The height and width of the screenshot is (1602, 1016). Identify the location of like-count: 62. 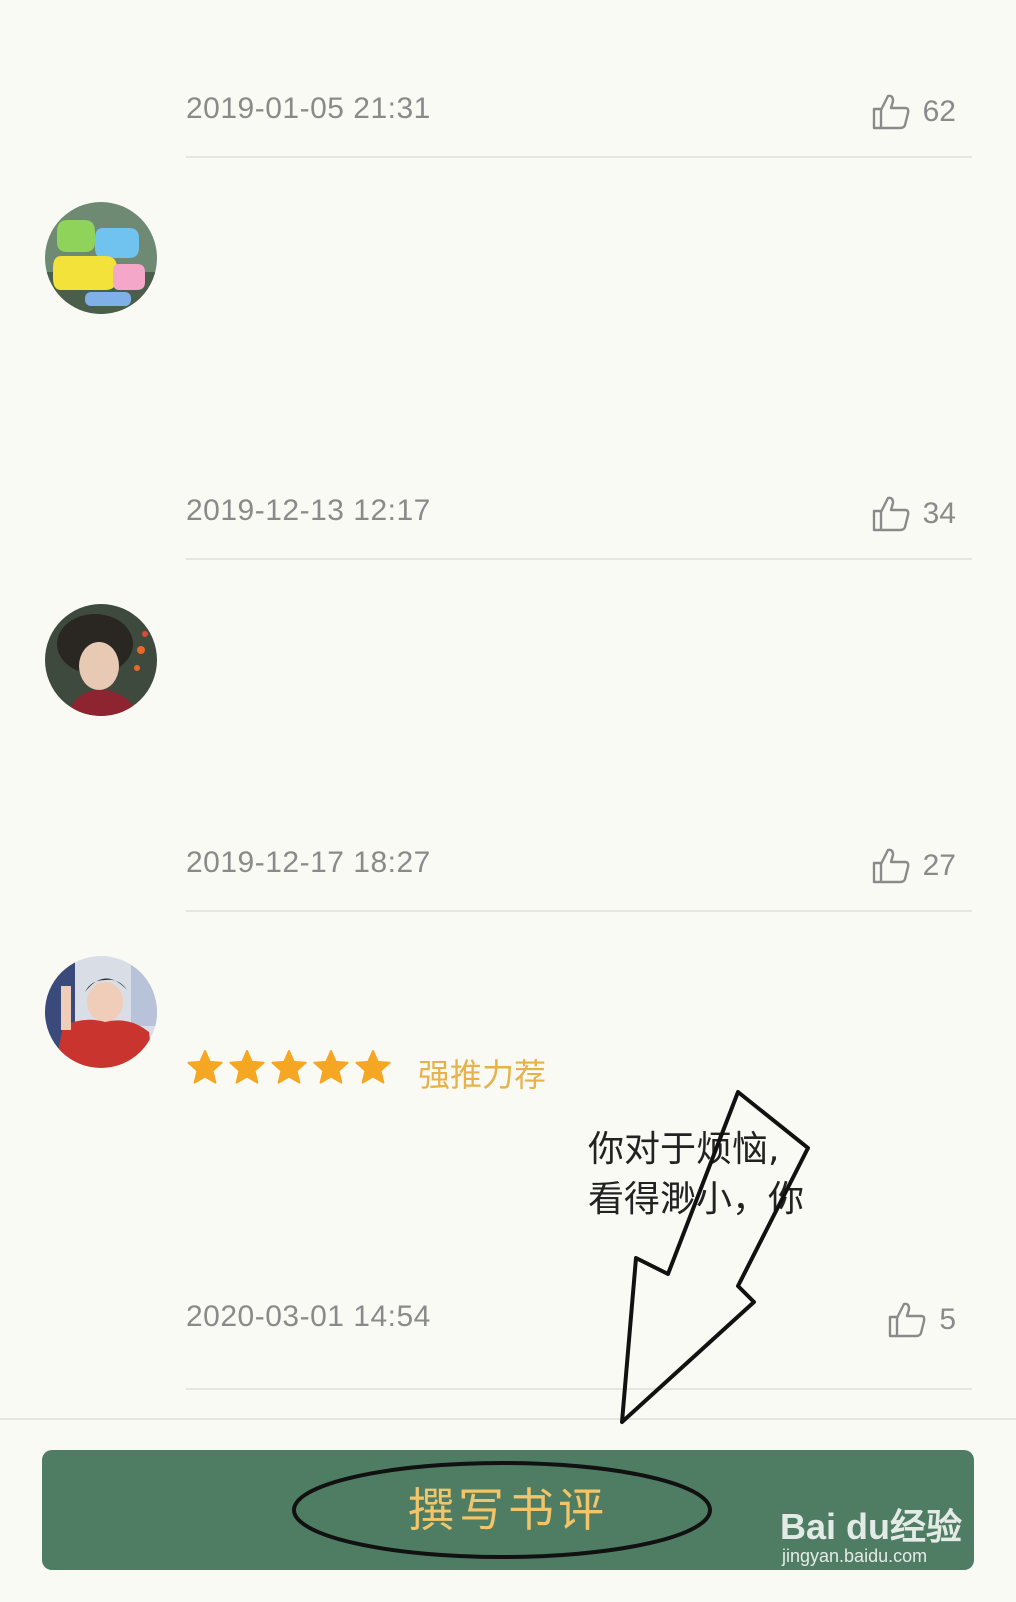
(939, 111).